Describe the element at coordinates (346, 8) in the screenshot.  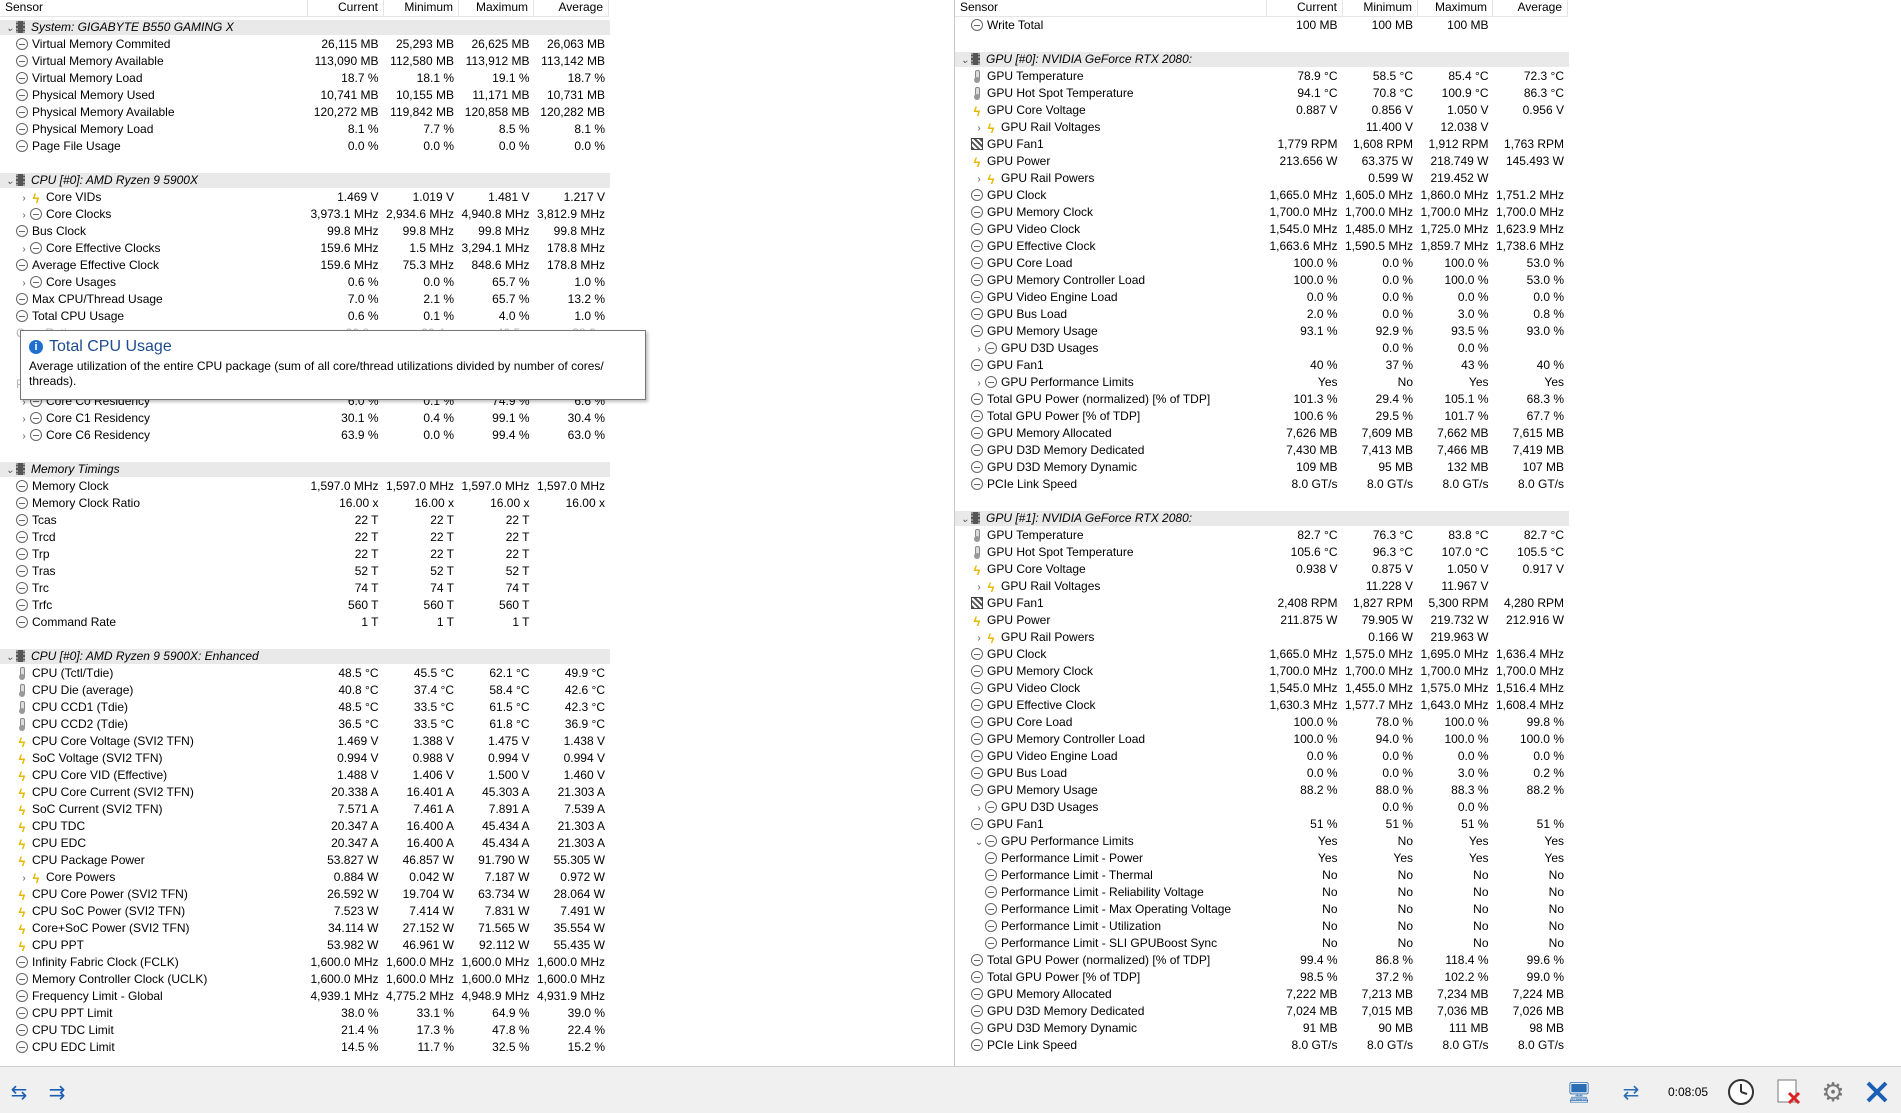
I see `col-current: Current` at that location.